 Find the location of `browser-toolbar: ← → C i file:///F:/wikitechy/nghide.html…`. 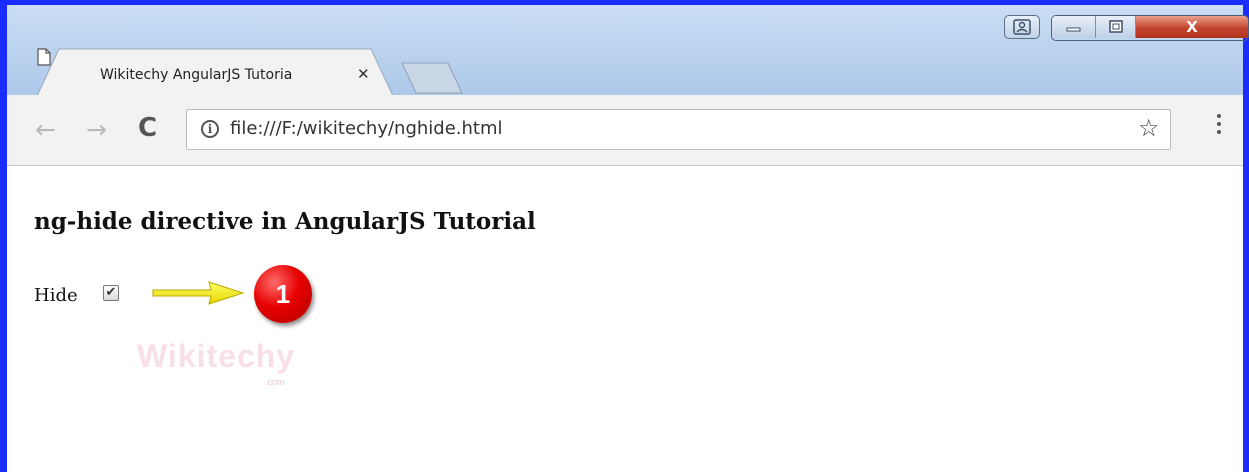

browser-toolbar: ← → C i file:///F:/wikitechy/nghide.html… is located at coordinates (625, 130).